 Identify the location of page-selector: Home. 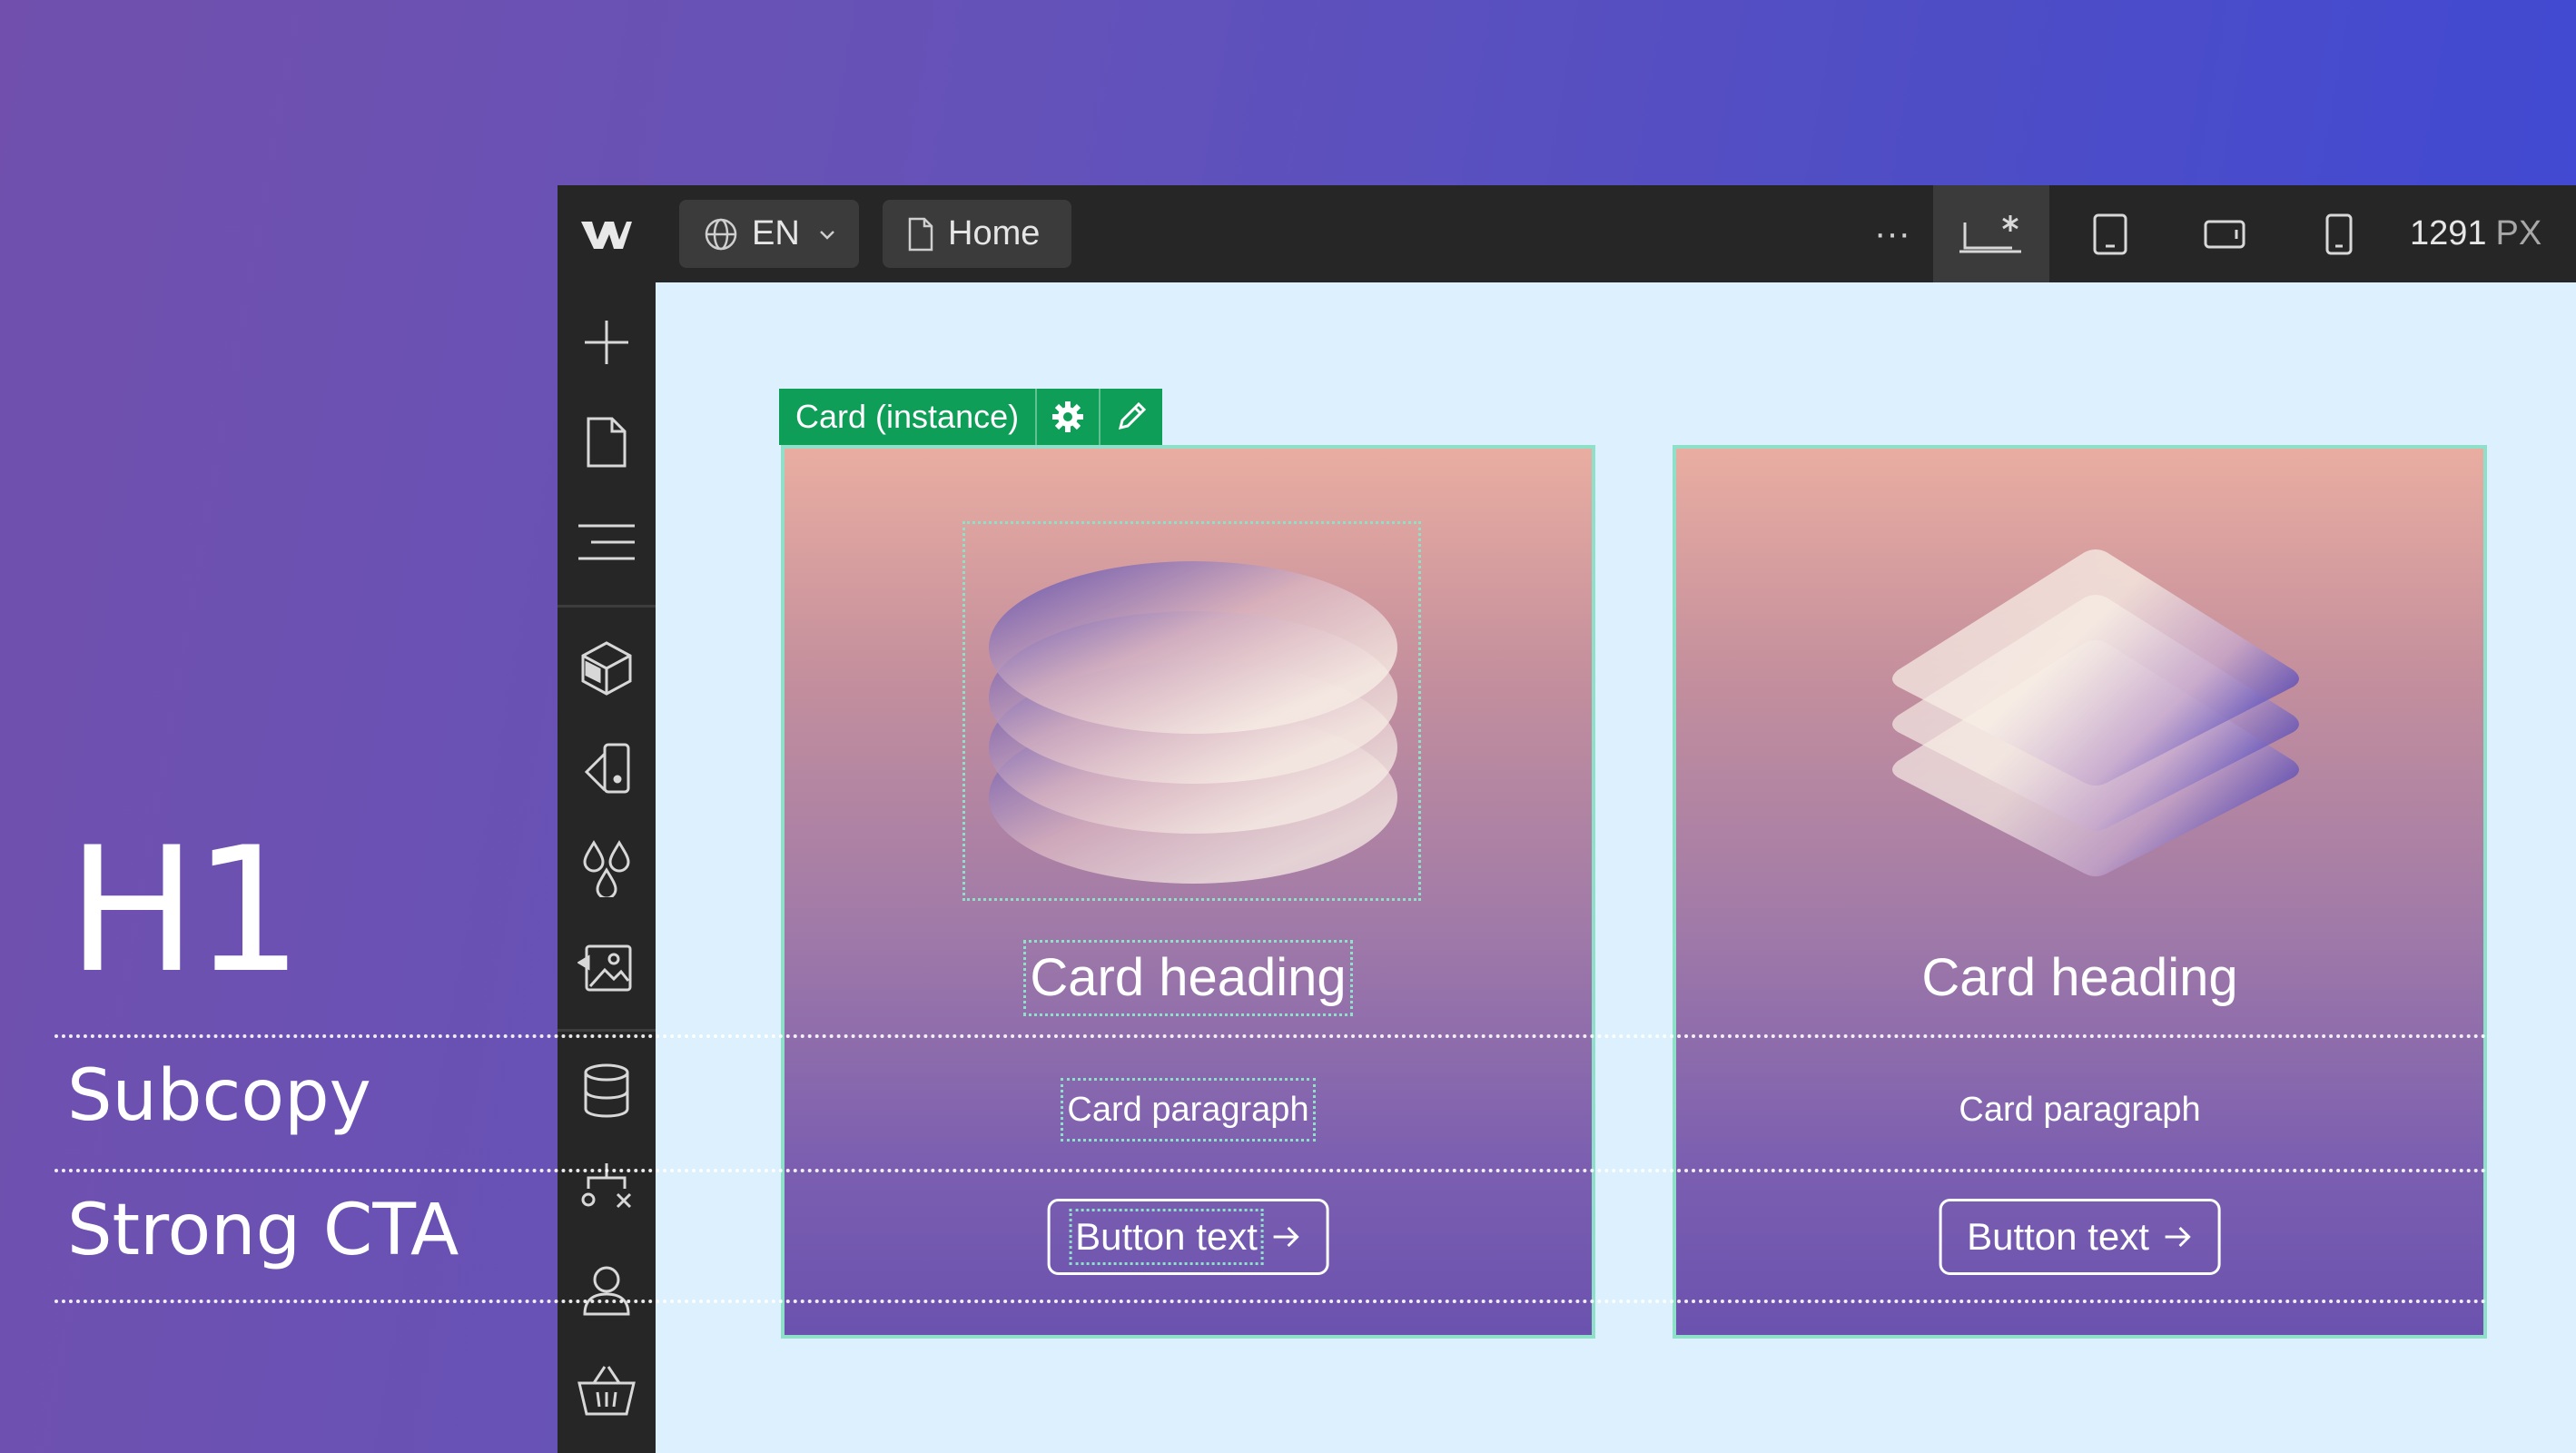
(977, 234).